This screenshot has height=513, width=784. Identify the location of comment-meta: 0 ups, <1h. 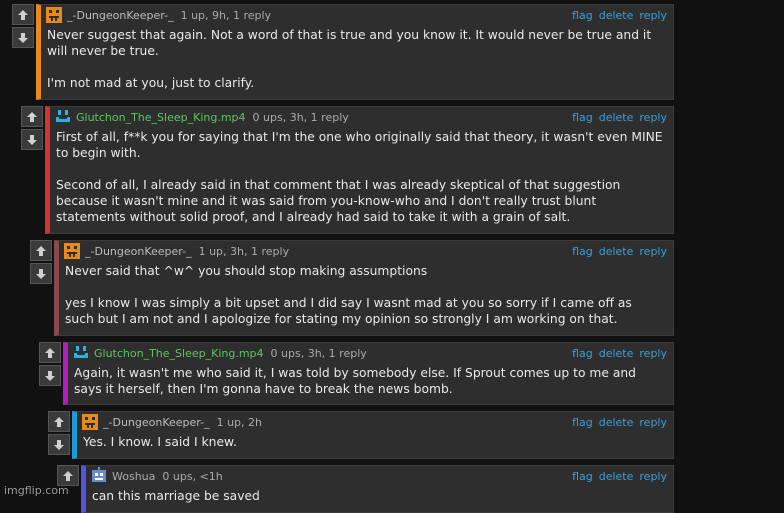
(192, 476).